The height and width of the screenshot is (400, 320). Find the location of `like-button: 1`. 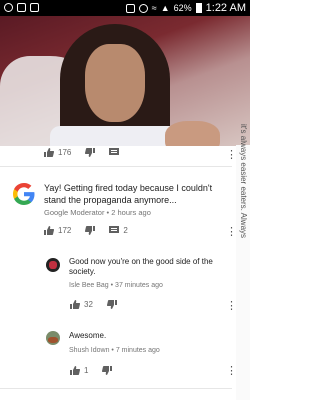

like-button: 1 is located at coordinates (79, 370).